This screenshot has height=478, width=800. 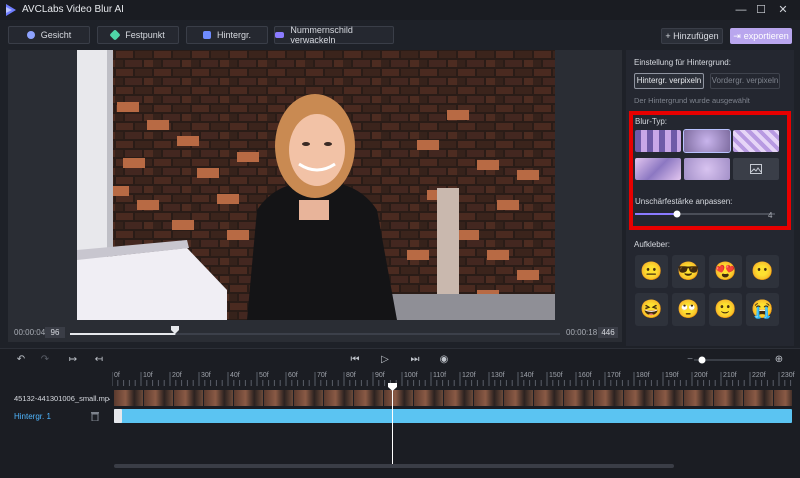 What do you see at coordinates (453, 398) in the screenshot?
I see `video-filmstrip` at bounding box center [453, 398].